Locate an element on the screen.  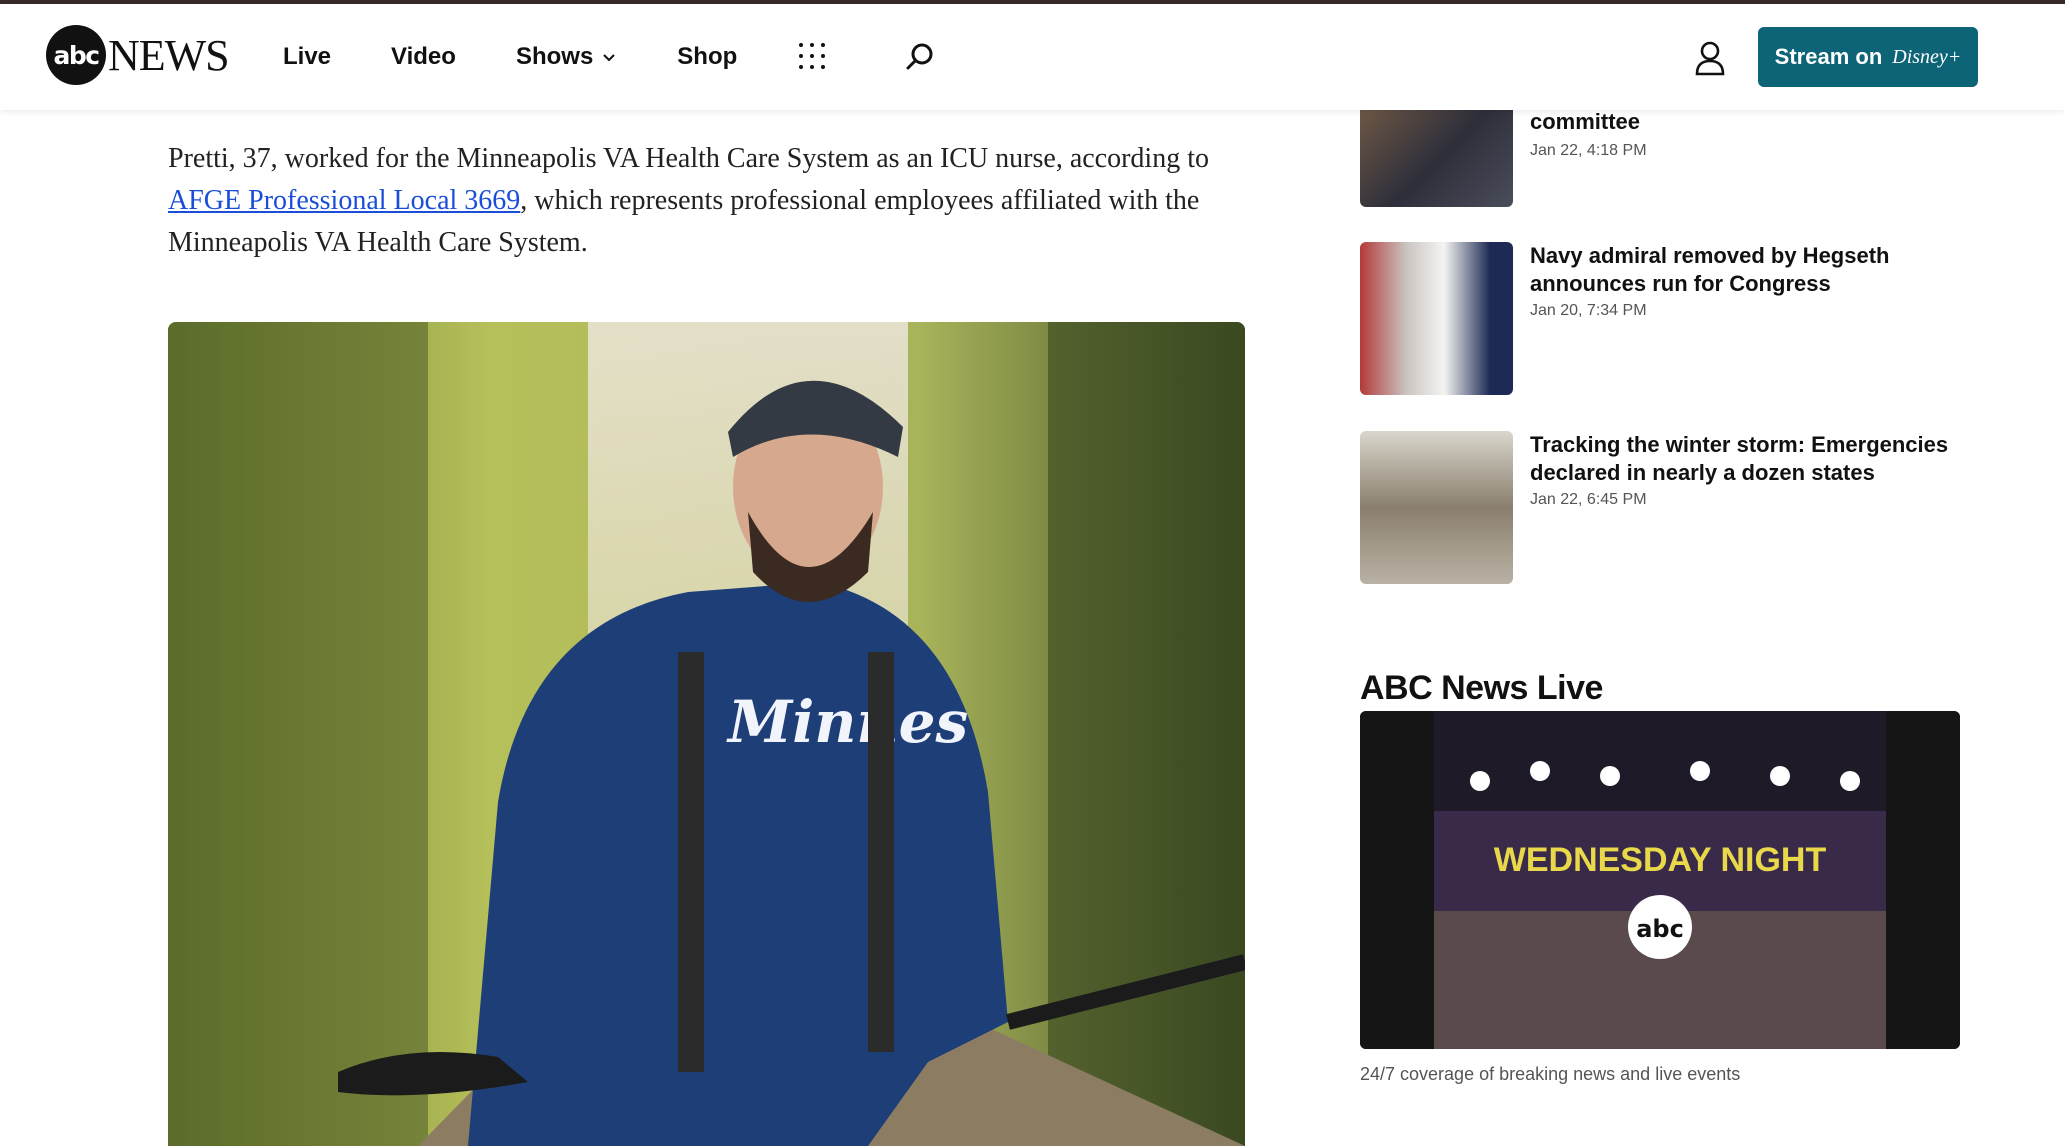
nav-shows: Shows is located at coordinates (566, 57).